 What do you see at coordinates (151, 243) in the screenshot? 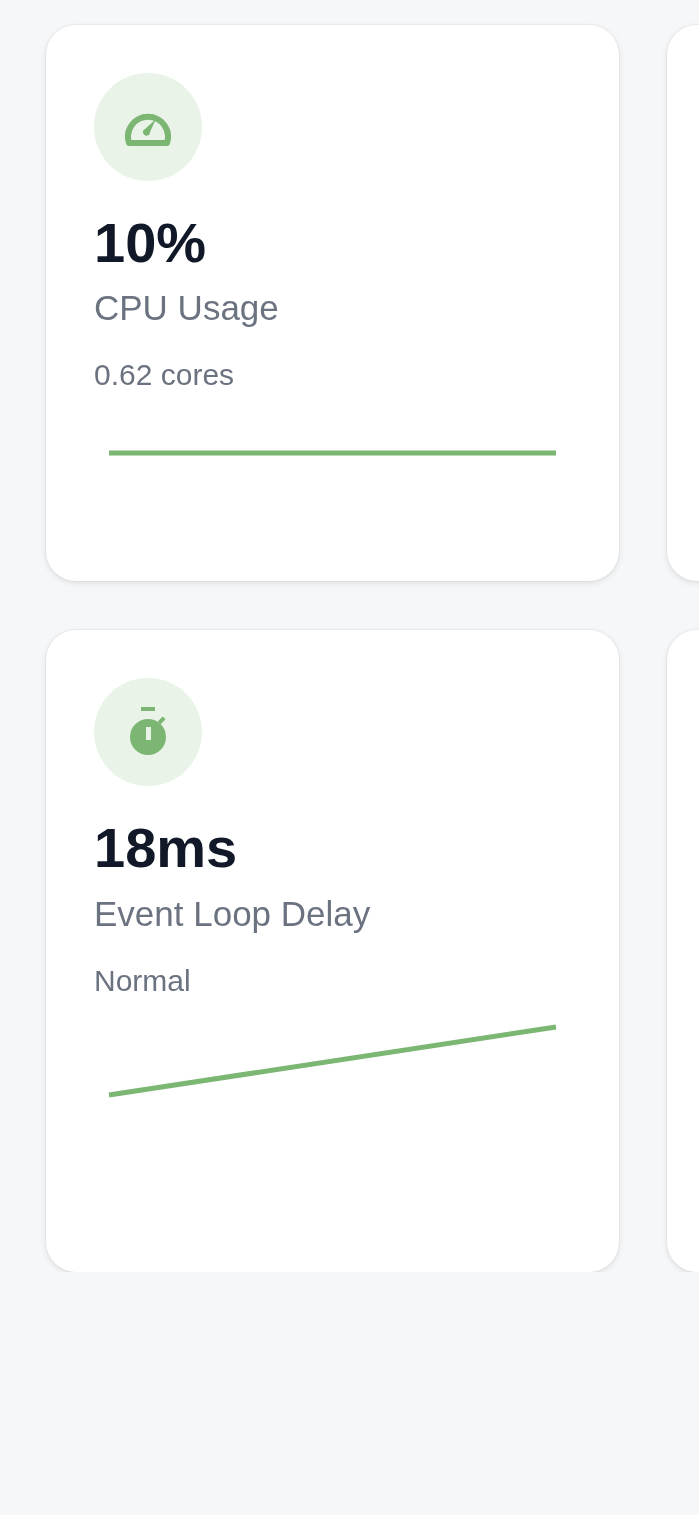
I see `metric-value: 10%` at bounding box center [151, 243].